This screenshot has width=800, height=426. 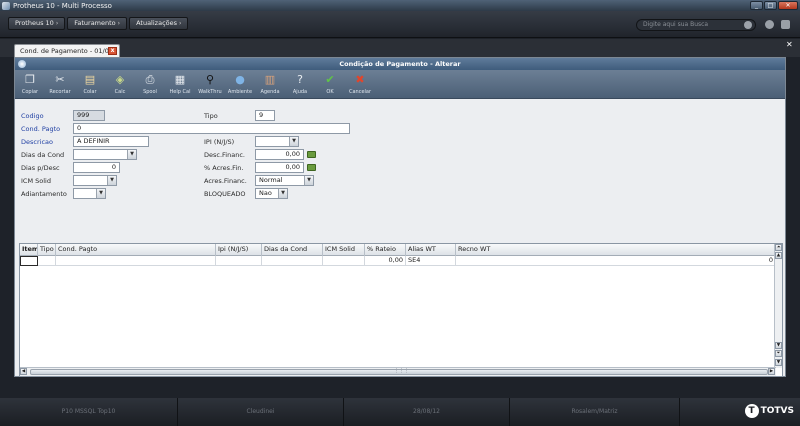 What do you see at coordinates (696, 25) in the screenshot?
I see `search-input: Digite aqui sua Busca` at bounding box center [696, 25].